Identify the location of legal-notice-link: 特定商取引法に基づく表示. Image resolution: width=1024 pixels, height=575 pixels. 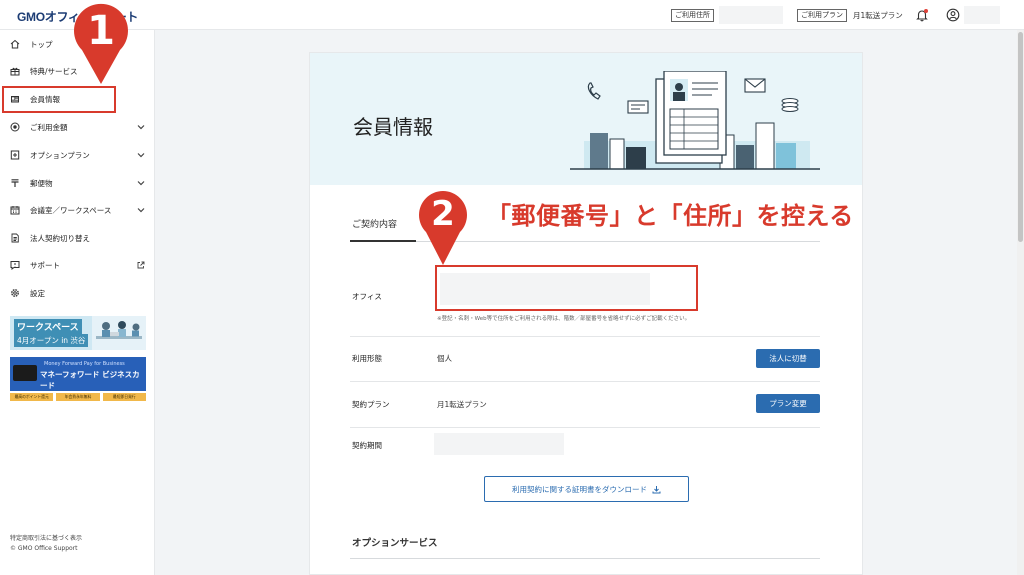
(46, 537).